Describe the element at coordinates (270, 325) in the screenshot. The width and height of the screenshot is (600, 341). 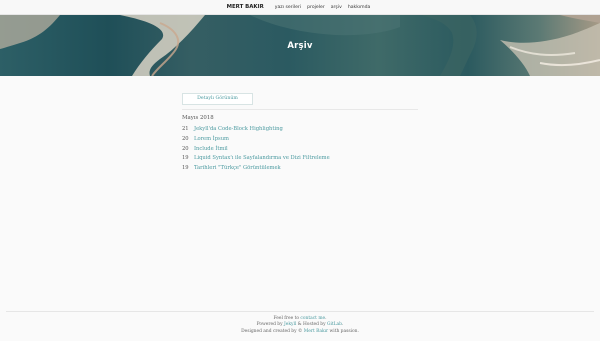
I see `footer-text: Powered by` at that location.